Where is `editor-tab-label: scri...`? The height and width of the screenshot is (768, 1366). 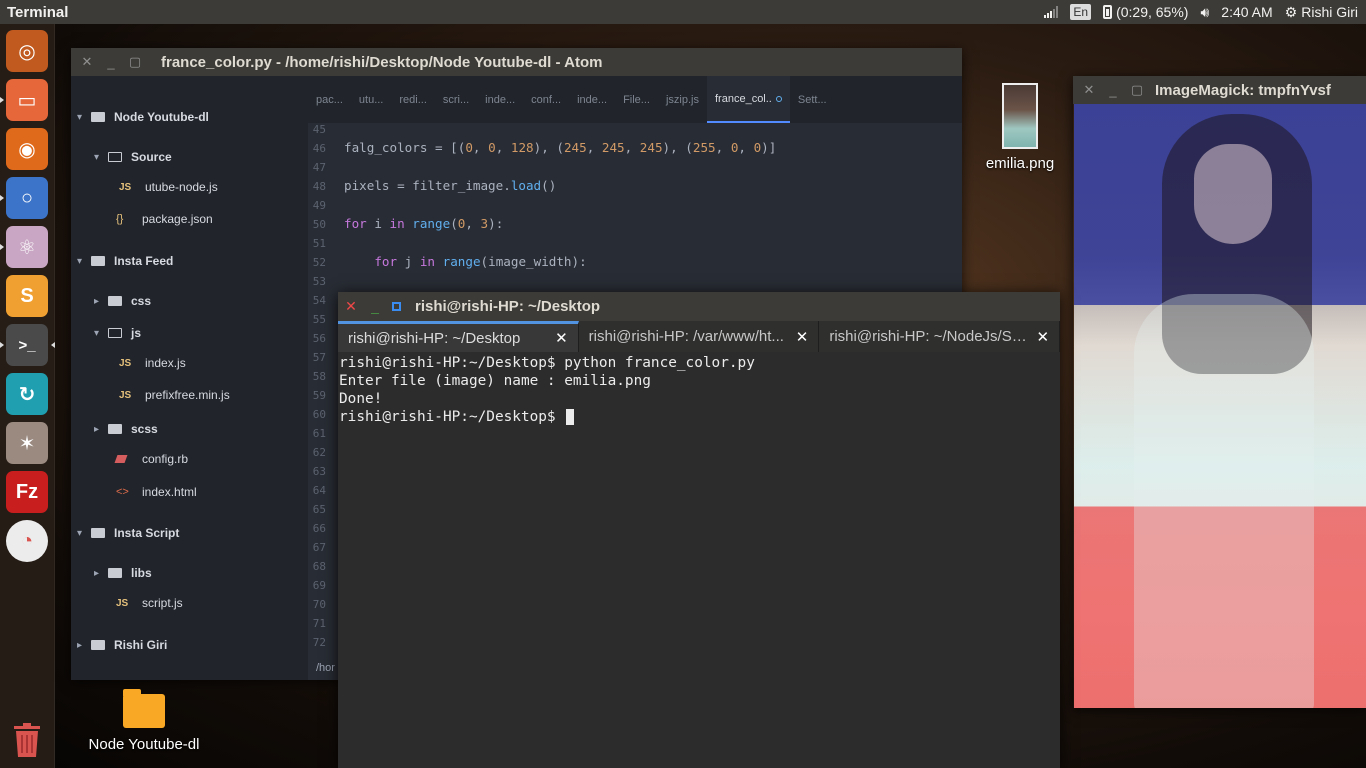
editor-tab-label: scri... is located at coordinates (456, 99).